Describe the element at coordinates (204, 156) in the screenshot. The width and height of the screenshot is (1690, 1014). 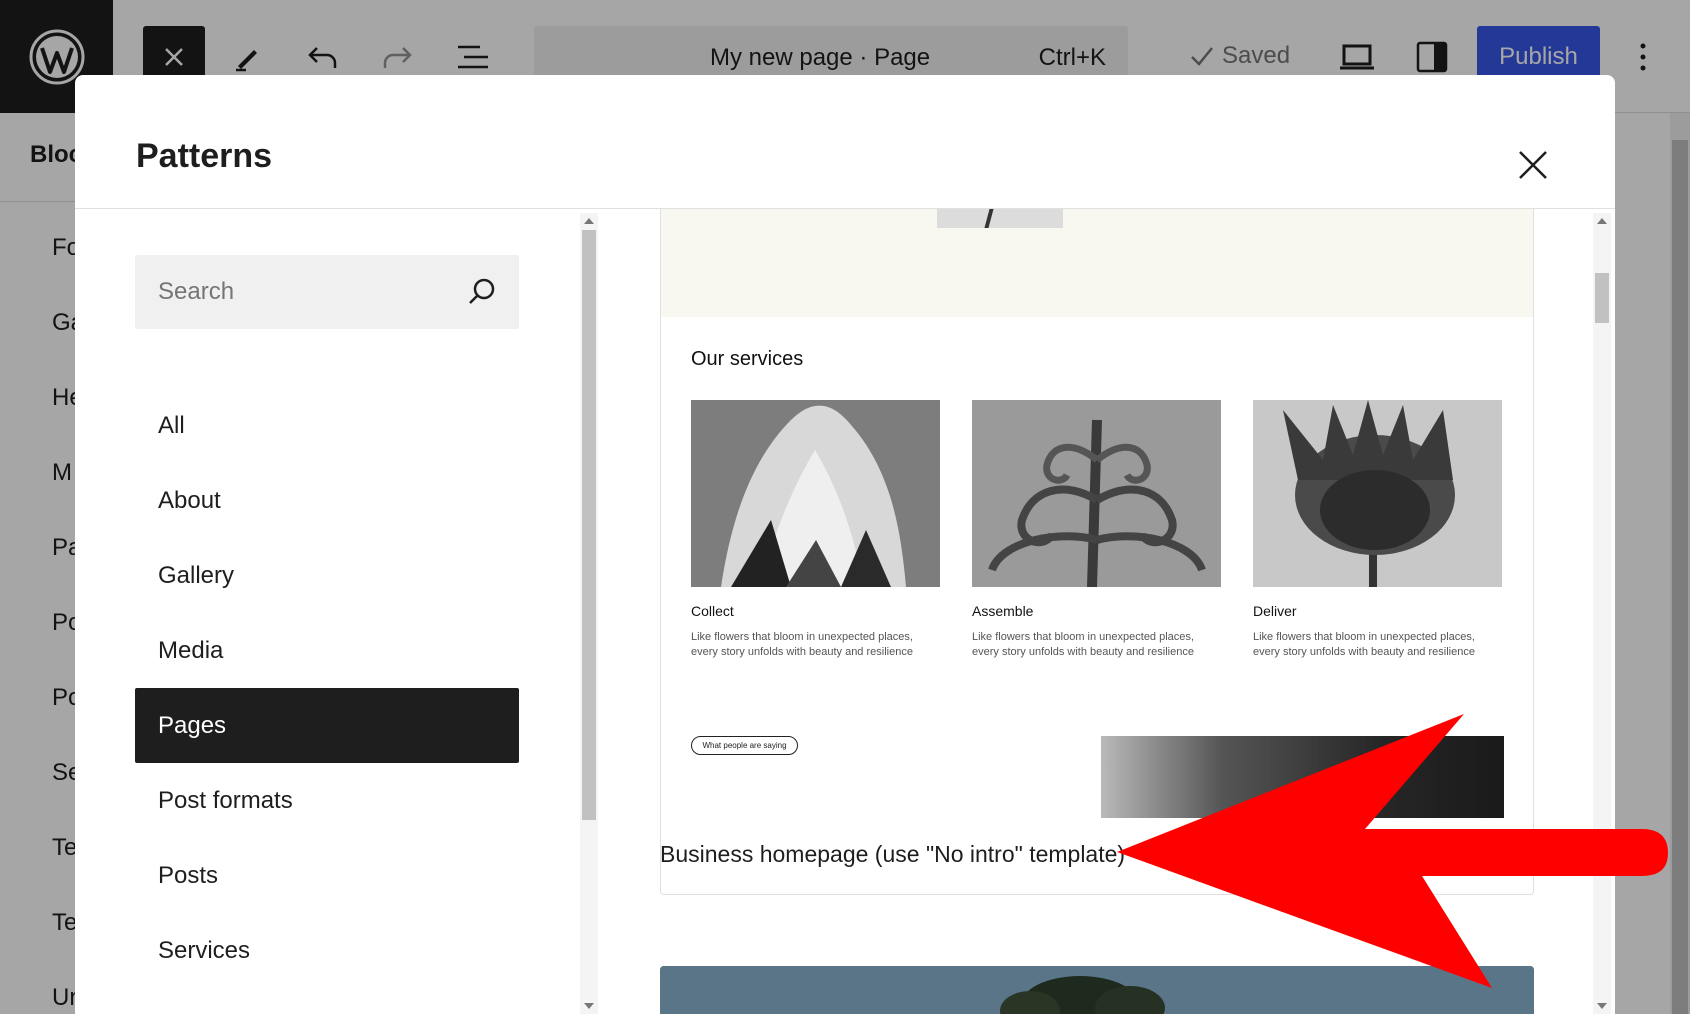
I see `modal-title: Patterns` at that location.